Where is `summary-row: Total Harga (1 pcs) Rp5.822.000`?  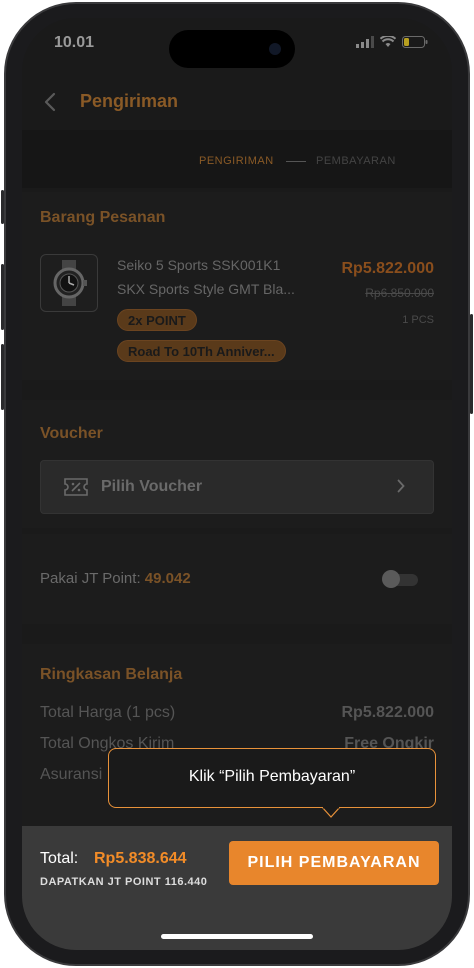 summary-row: Total Harga (1 pcs) Rp5.822.000 is located at coordinates (237, 715).